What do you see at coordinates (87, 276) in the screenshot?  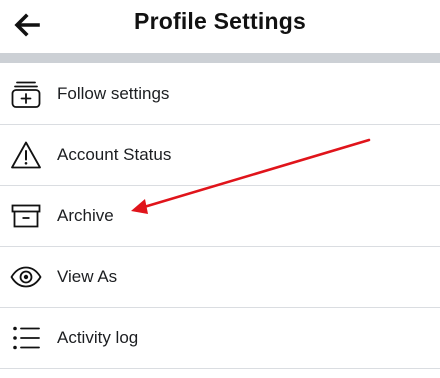 I see `menu-item-label: View As` at bounding box center [87, 276].